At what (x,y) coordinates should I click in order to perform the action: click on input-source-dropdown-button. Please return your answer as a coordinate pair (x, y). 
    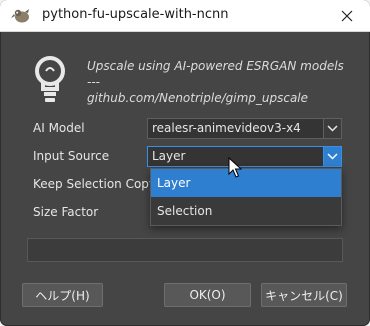
    Looking at the image, I should click on (332, 156).